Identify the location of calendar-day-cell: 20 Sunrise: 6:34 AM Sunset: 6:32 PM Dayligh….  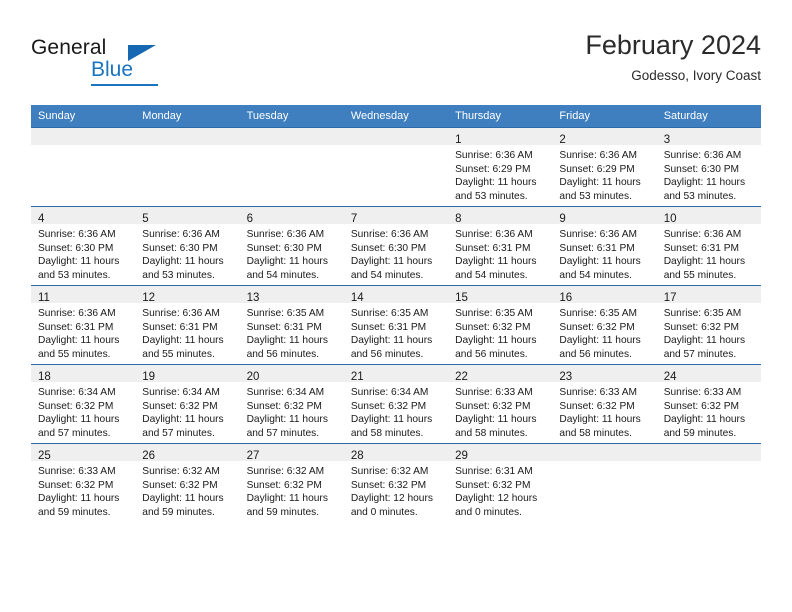
(291, 404).